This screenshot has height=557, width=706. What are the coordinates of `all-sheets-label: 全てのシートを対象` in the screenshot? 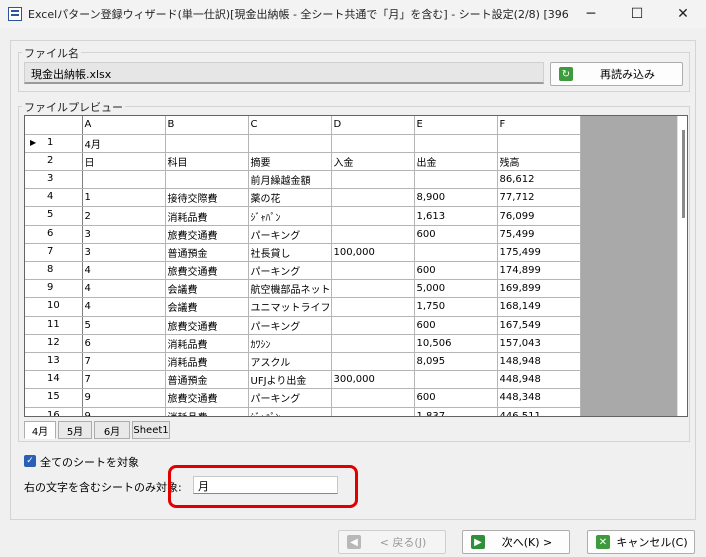 It's located at (89, 462).